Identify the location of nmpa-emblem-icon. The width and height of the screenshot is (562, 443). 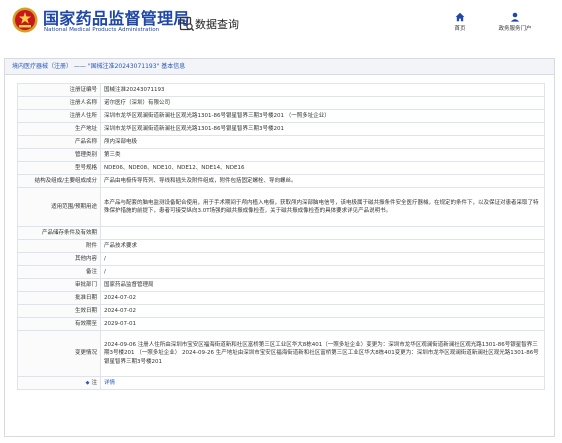
(25, 20).